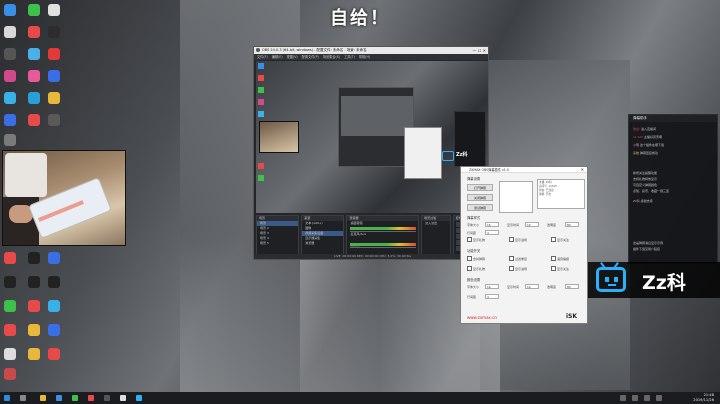 This screenshot has width=720, height=404. I want to click on show-gift-checkbox-2: 显示礼物, so click(476, 268).